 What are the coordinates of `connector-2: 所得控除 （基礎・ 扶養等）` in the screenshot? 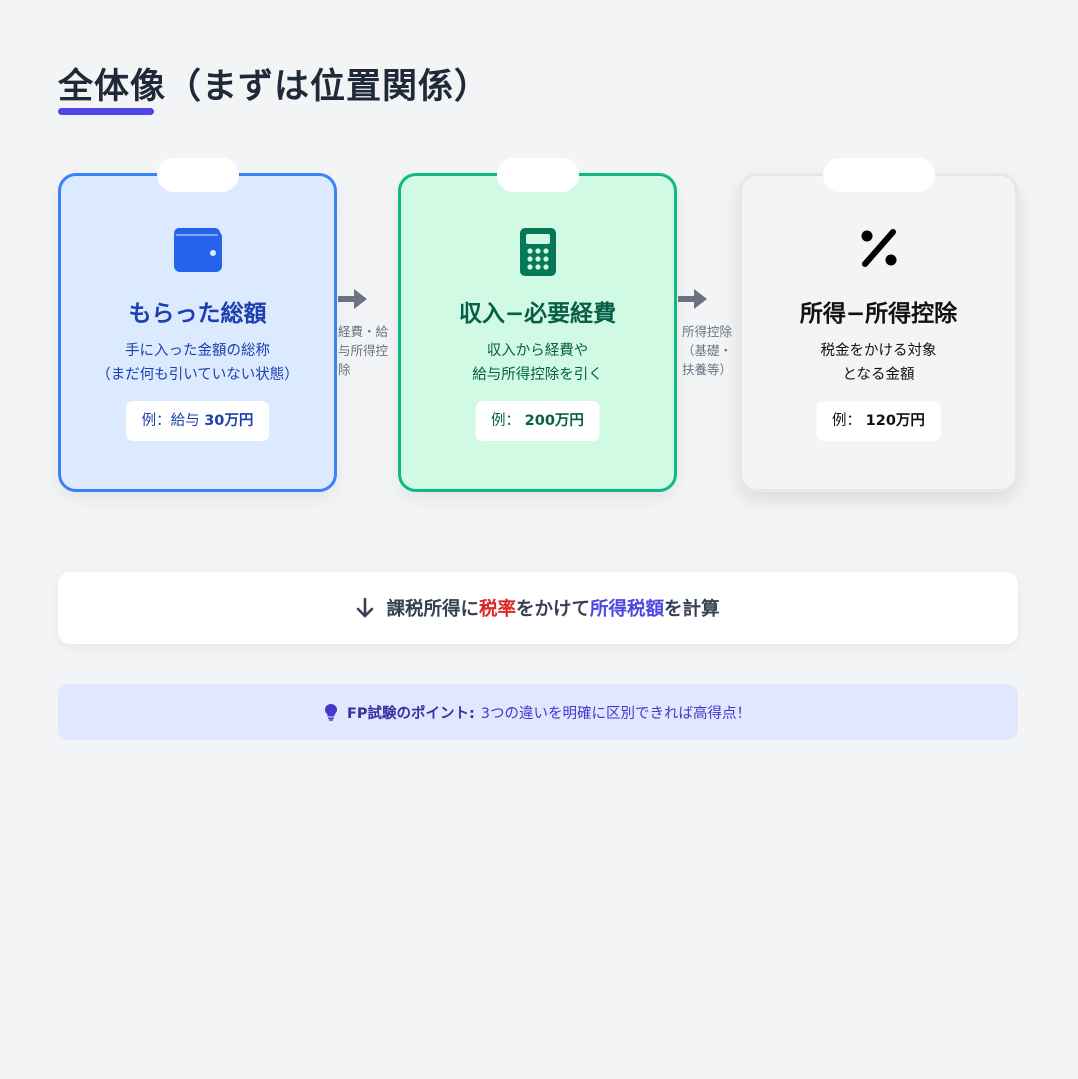 It's located at (709, 333).